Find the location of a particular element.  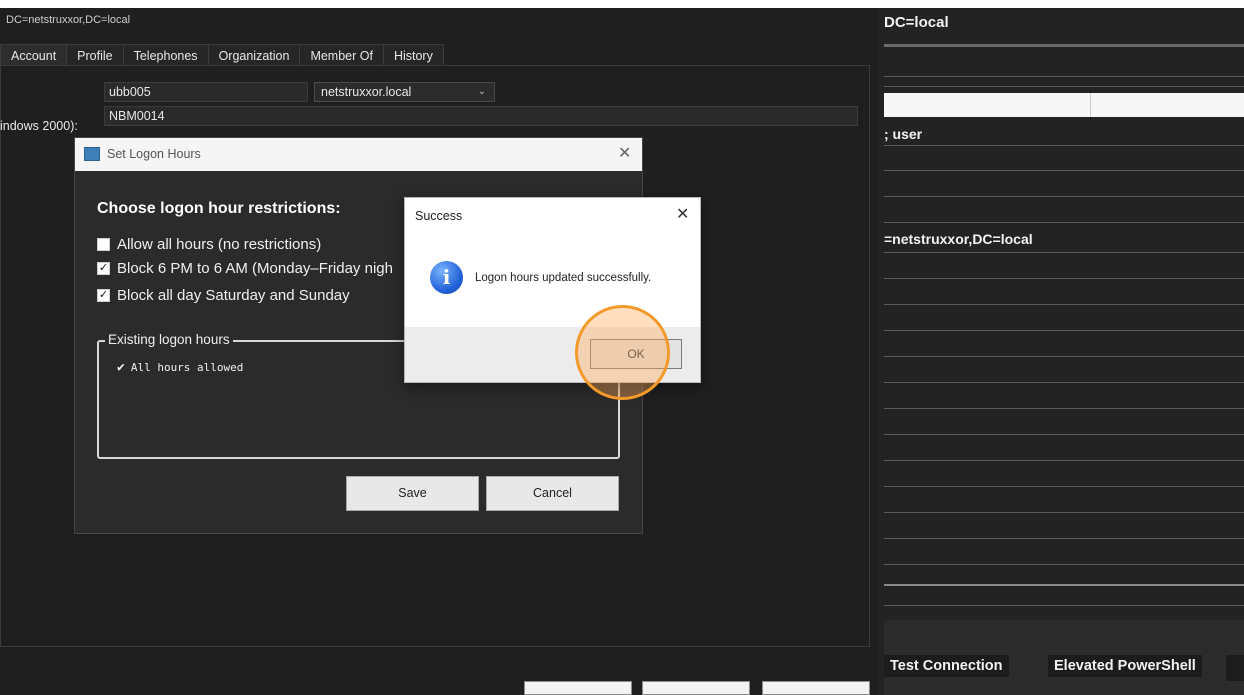

success-message: Logon hours updated successfully. is located at coordinates (563, 278).